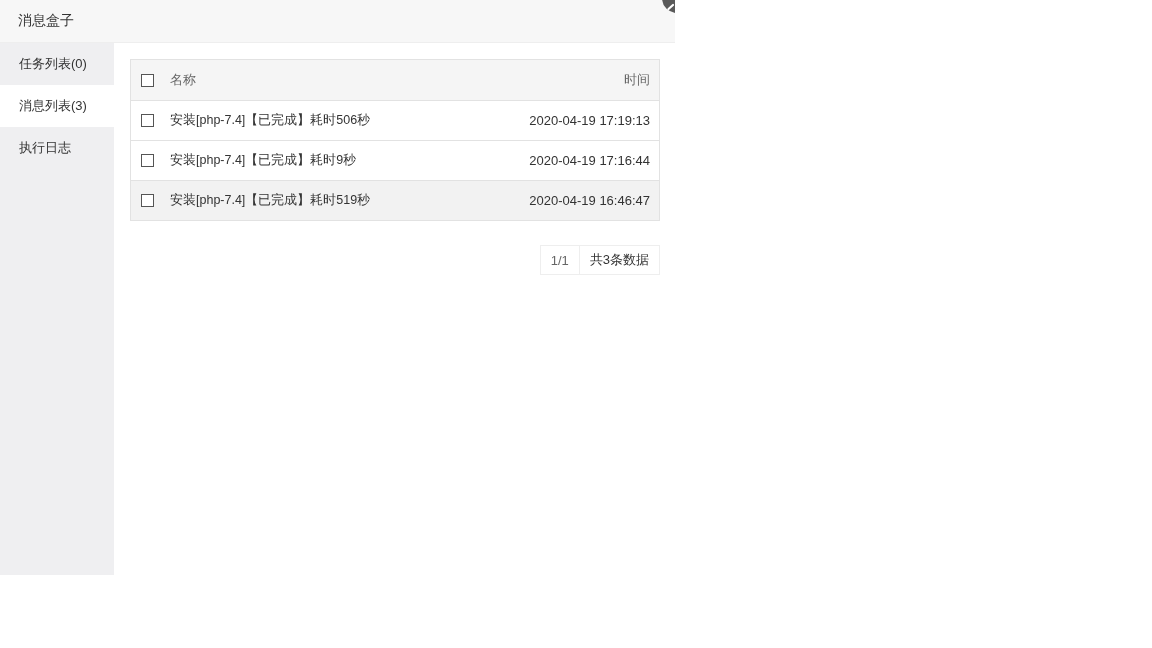  Describe the element at coordinates (264, 160) in the screenshot. I see `table-cell-text: 安装[php-7.4]【已完成】耗时9秒` at that location.